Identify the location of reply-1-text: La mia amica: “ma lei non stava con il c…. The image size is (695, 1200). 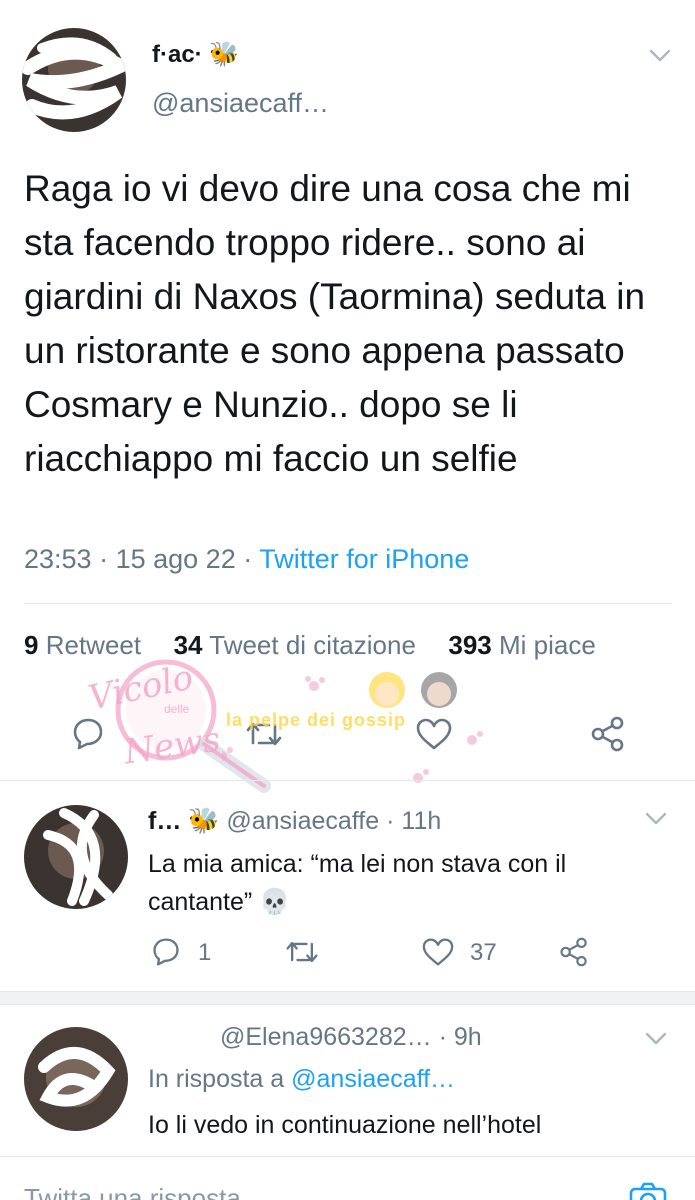
(357, 883).